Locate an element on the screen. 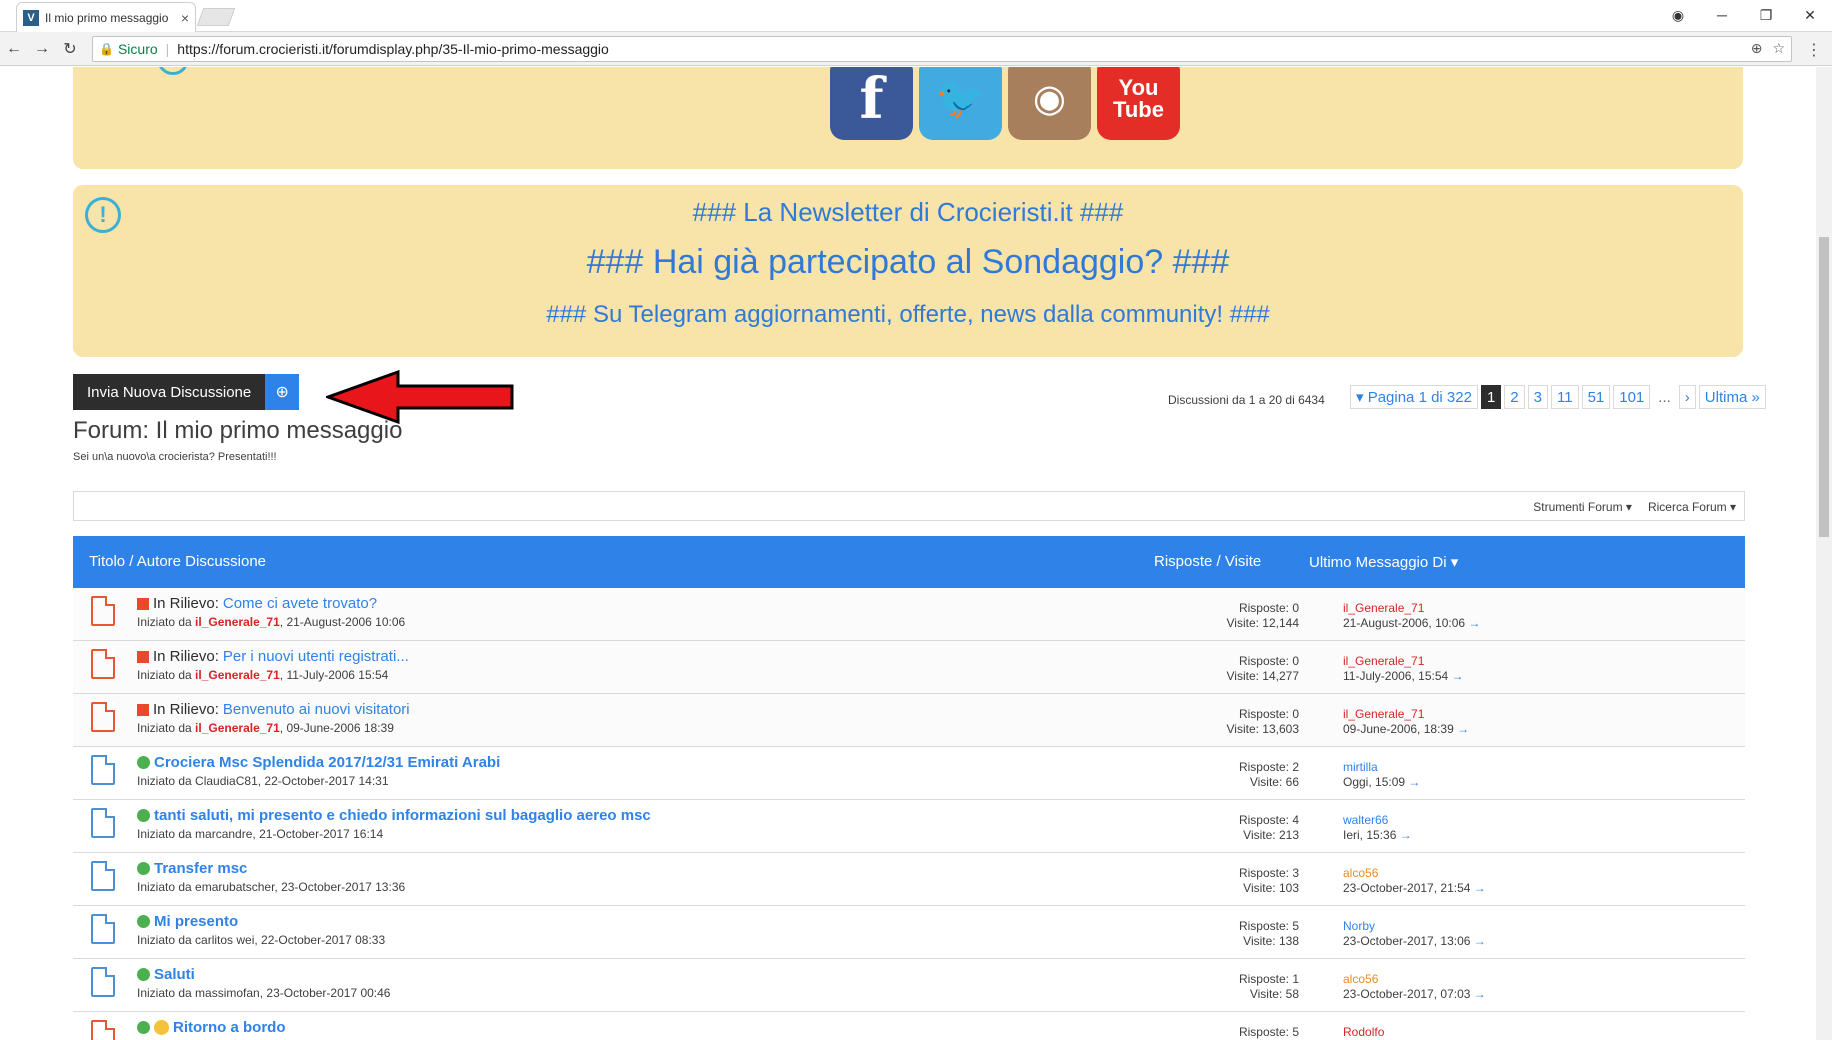 This screenshot has width=1832, height=1040. youtube-icon: You Tube is located at coordinates (1138, 103).